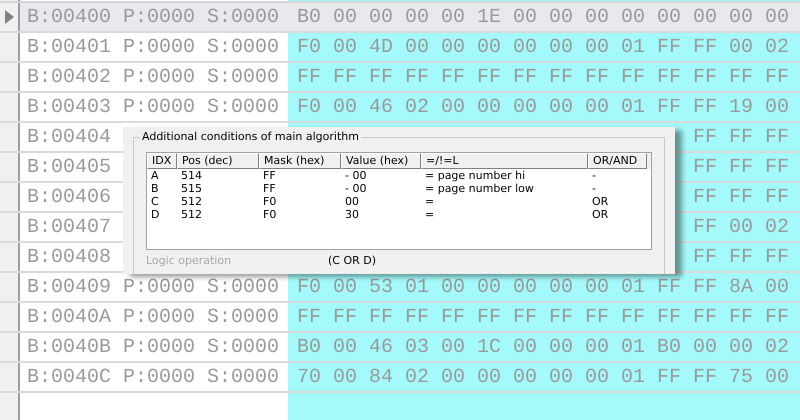 This screenshot has width=800, height=420. What do you see at coordinates (669, 347) in the screenshot?
I see `hex-byte: B0` at bounding box center [669, 347].